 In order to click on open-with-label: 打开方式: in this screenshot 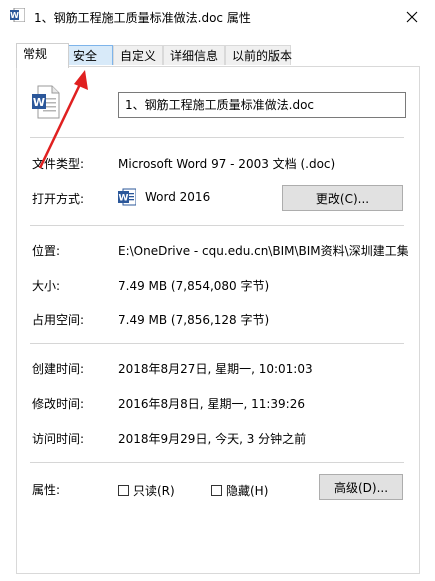, I will do `click(58, 199)`.